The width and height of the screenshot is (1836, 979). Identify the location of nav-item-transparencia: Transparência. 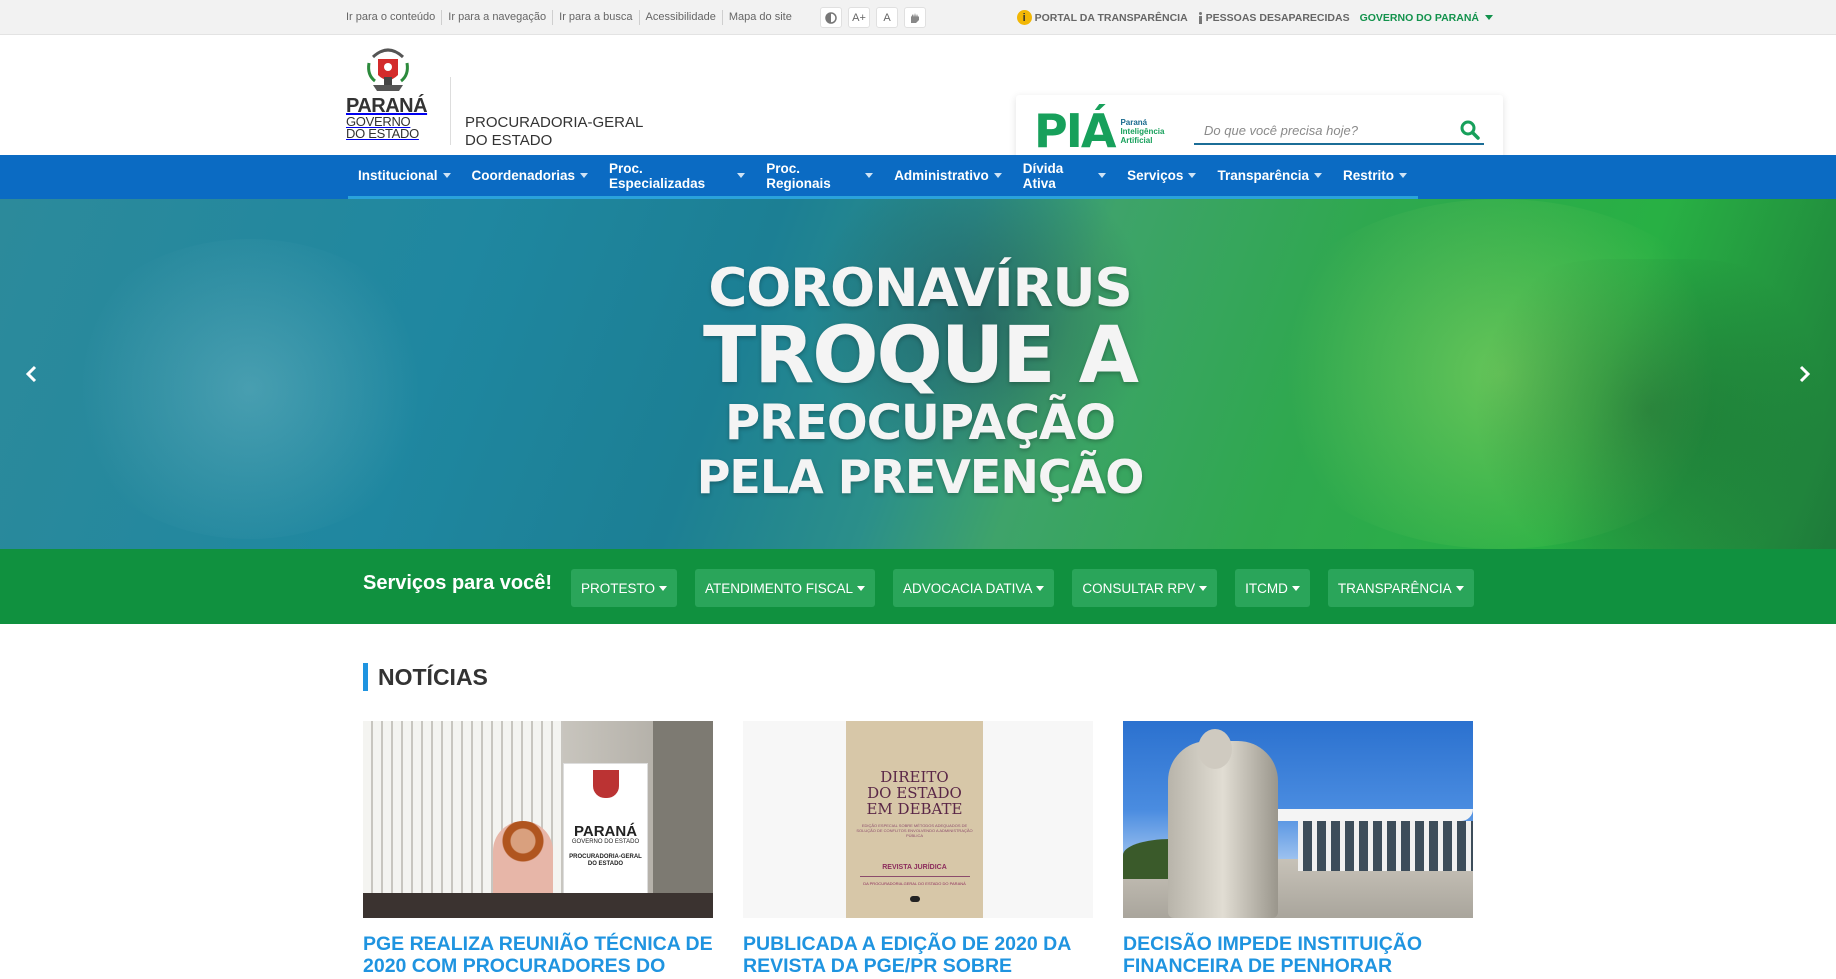
(1270, 175).